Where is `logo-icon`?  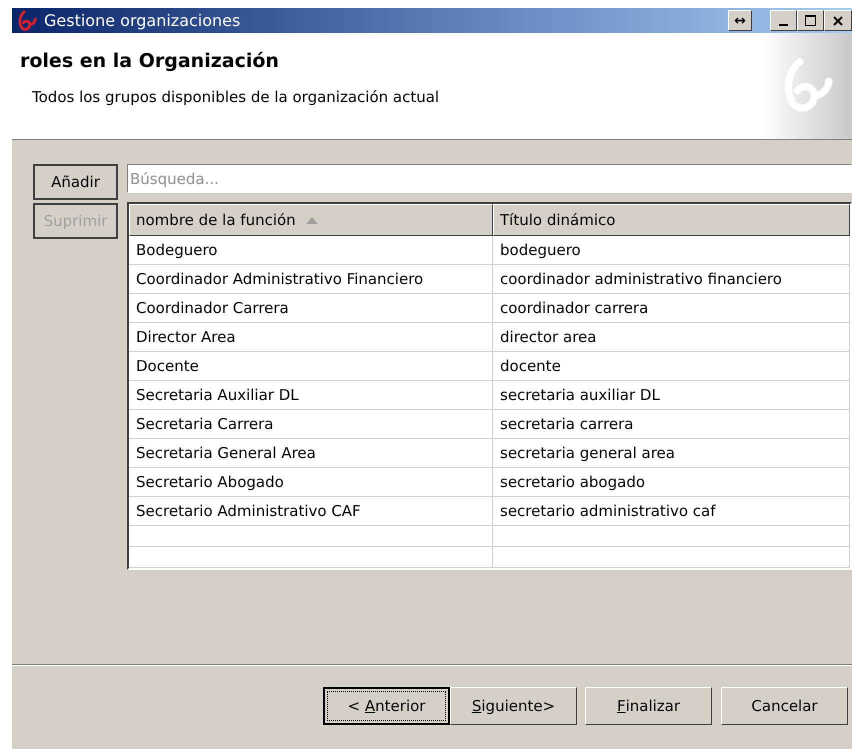 logo-icon is located at coordinates (27, 21).